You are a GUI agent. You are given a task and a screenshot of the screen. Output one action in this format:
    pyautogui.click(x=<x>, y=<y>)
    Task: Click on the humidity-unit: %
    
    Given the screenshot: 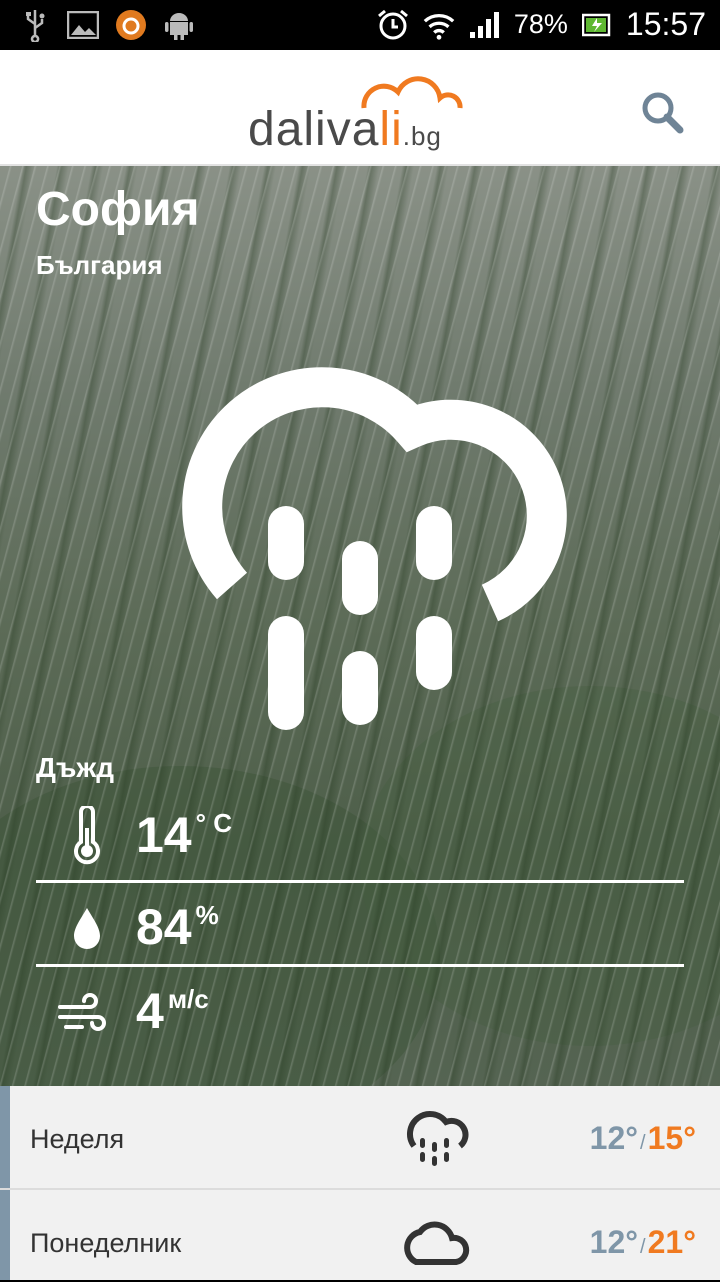 What is the action you would take?
    pyautogui.click(x=207, y=915)
    